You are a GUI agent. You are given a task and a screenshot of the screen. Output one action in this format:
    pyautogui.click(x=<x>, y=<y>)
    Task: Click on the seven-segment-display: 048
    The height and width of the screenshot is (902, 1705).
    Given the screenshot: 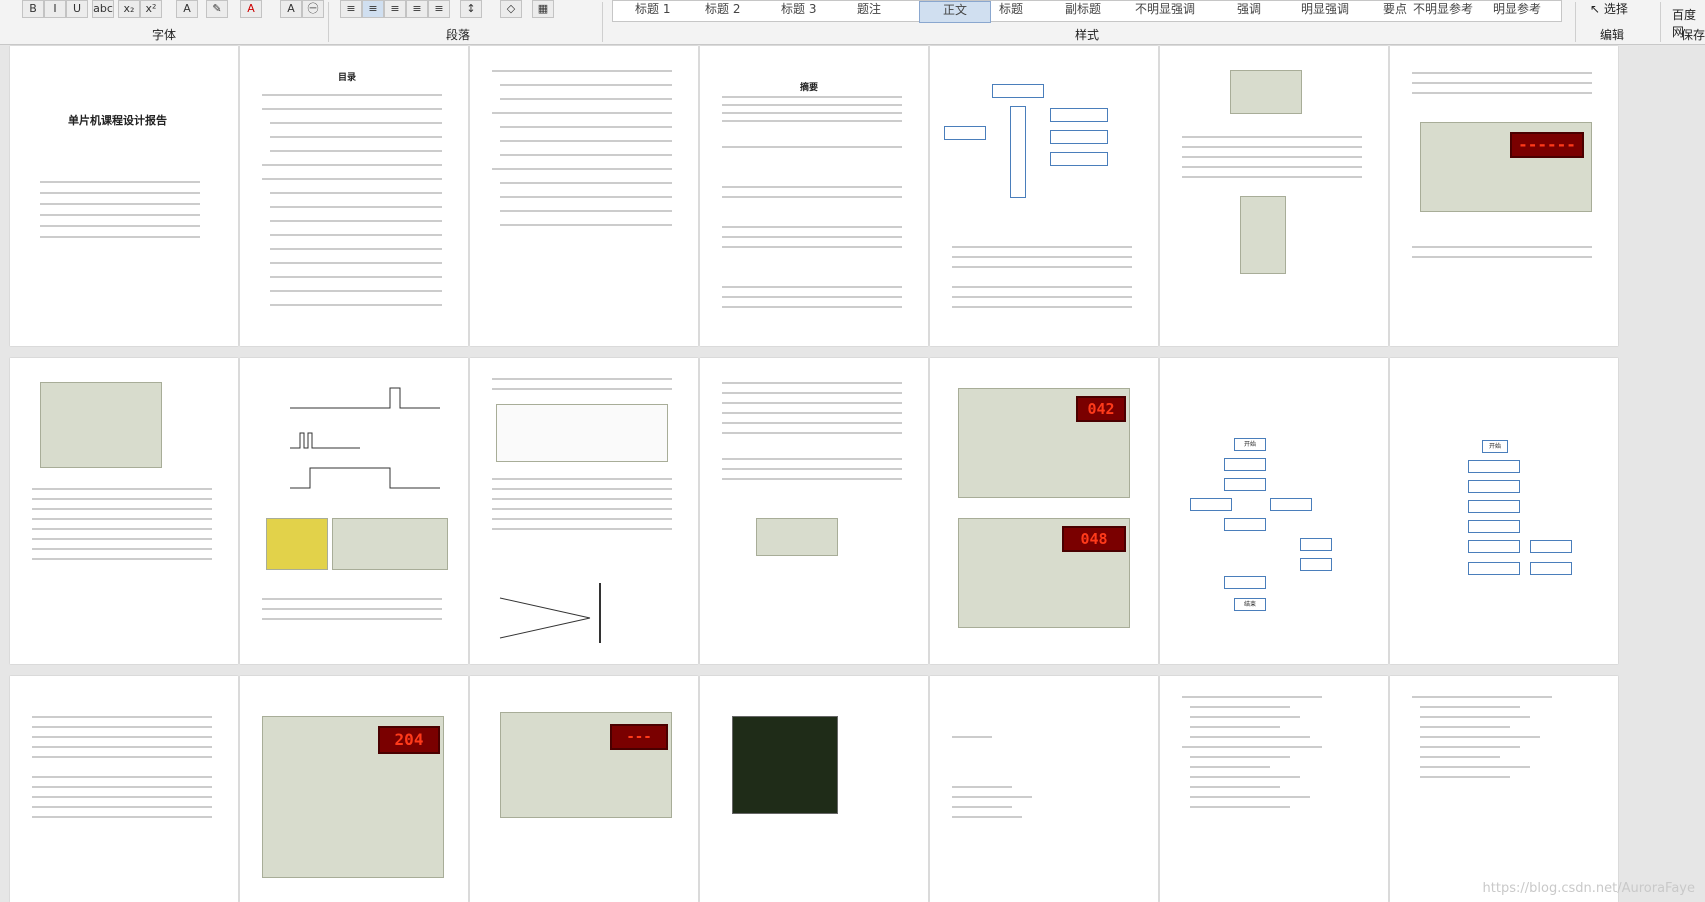 What is the action you would take?
    pyautogui.click(x=1094, y=539)
    